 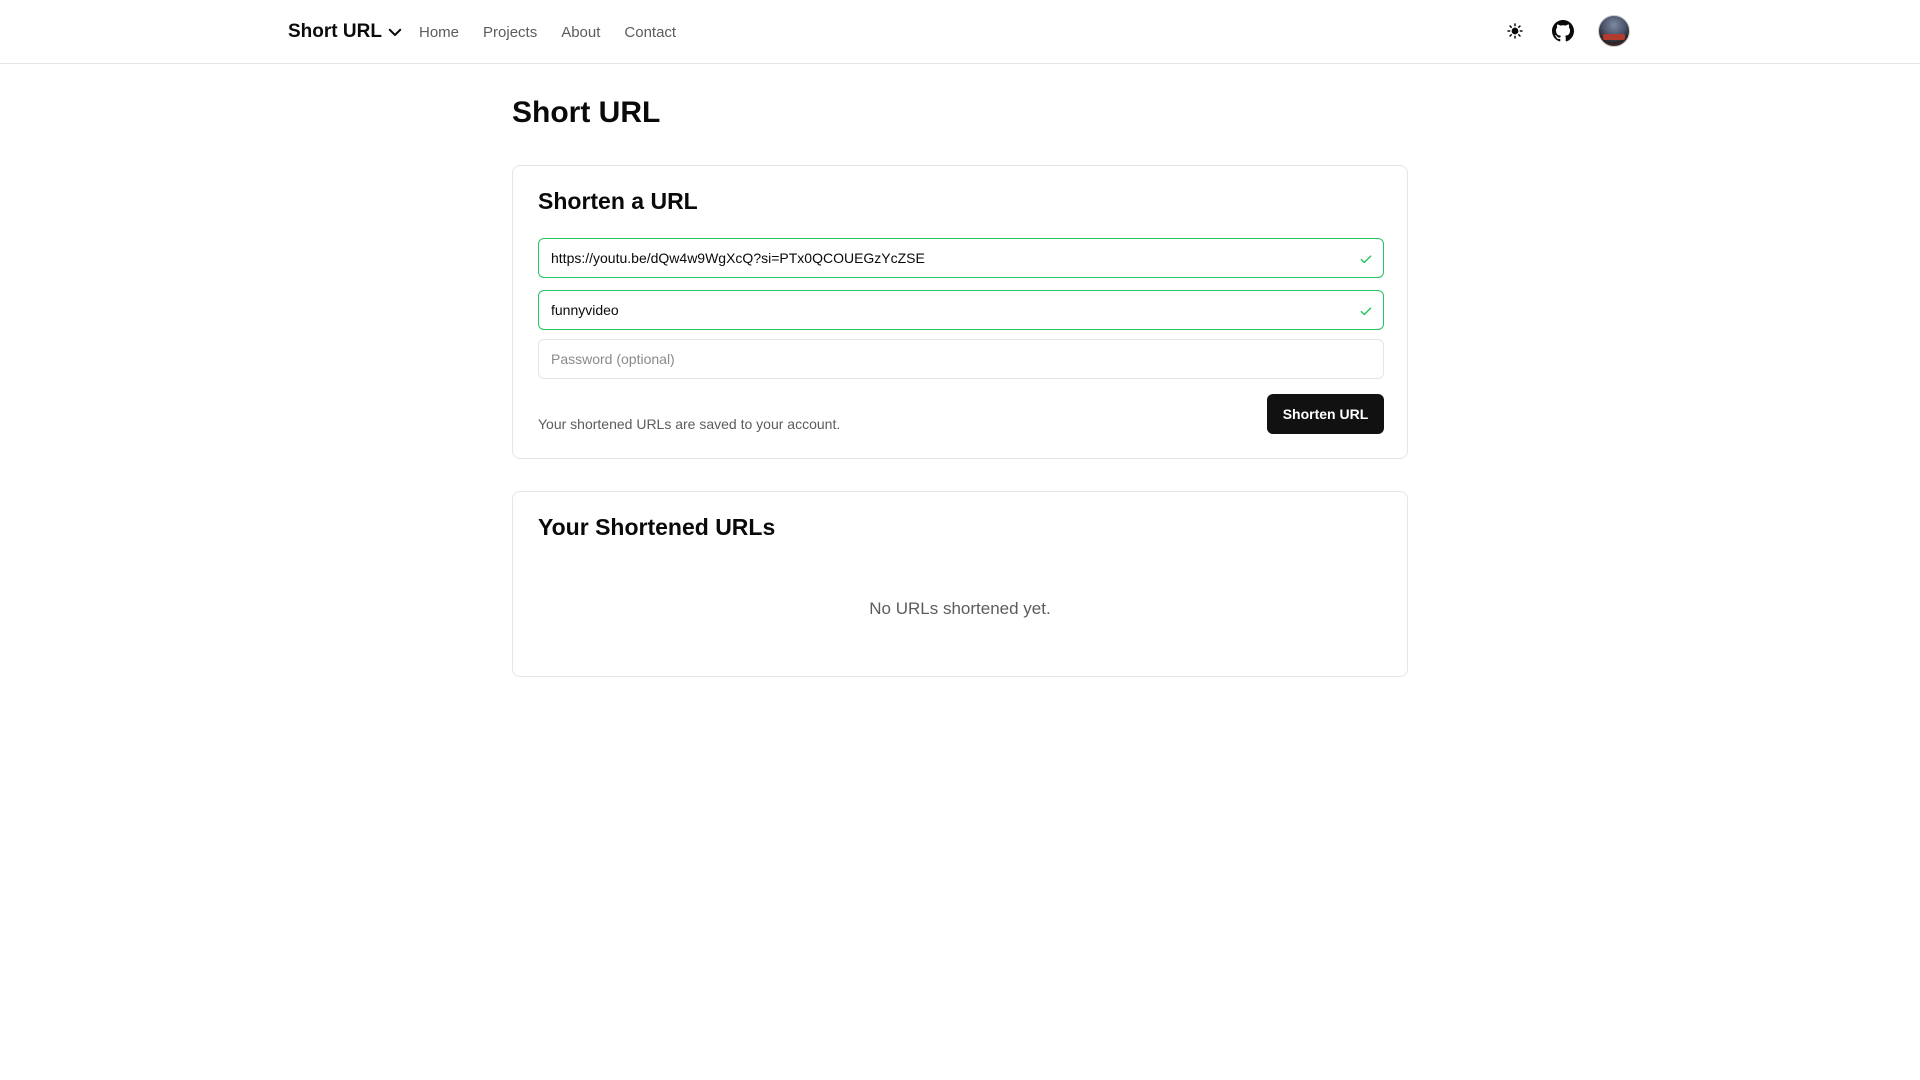 I want to click on page-title: Short URL, so click(x=586, y=112).